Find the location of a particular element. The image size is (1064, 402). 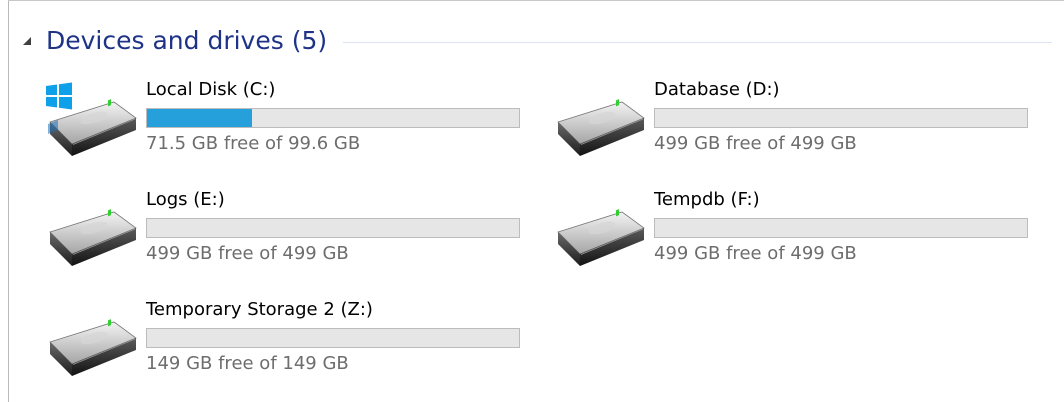

drive-name: Tempdb (F:) is located at coordinates (707, 199).